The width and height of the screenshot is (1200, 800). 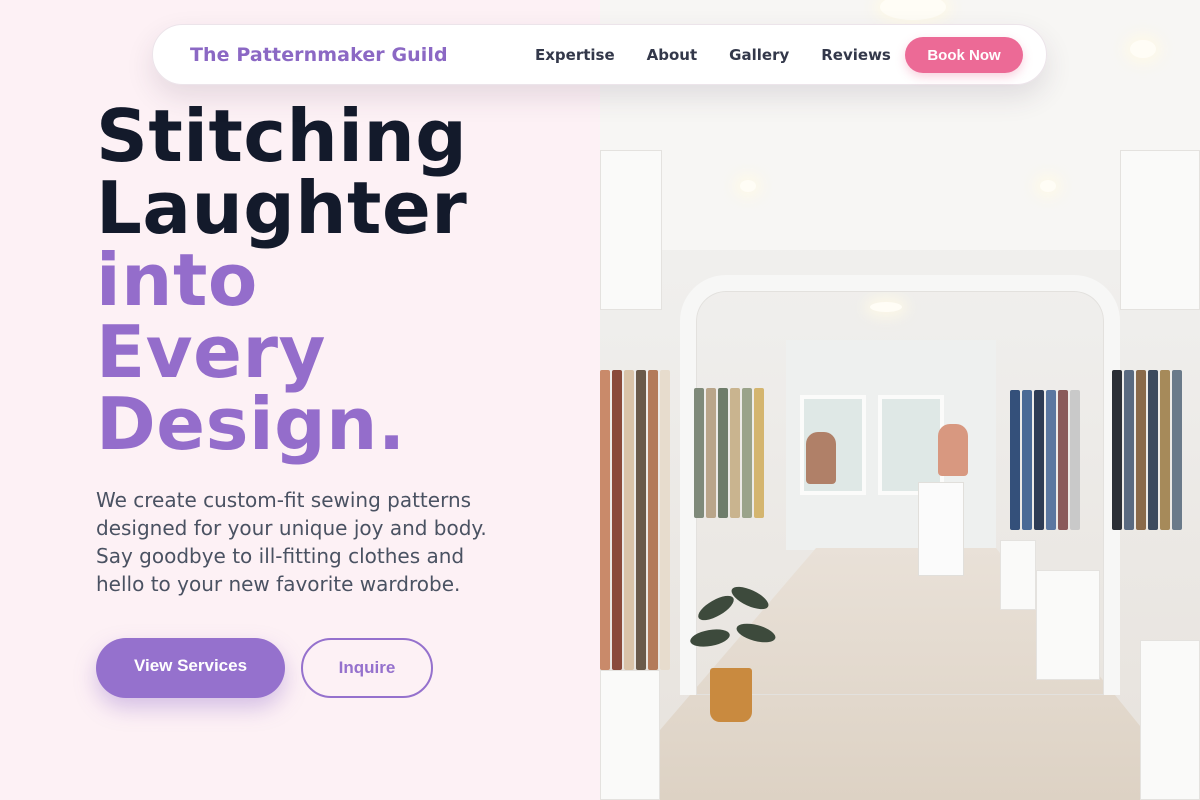 I want to click on headline-line-1: Stitching, so click(x=282, y=136).